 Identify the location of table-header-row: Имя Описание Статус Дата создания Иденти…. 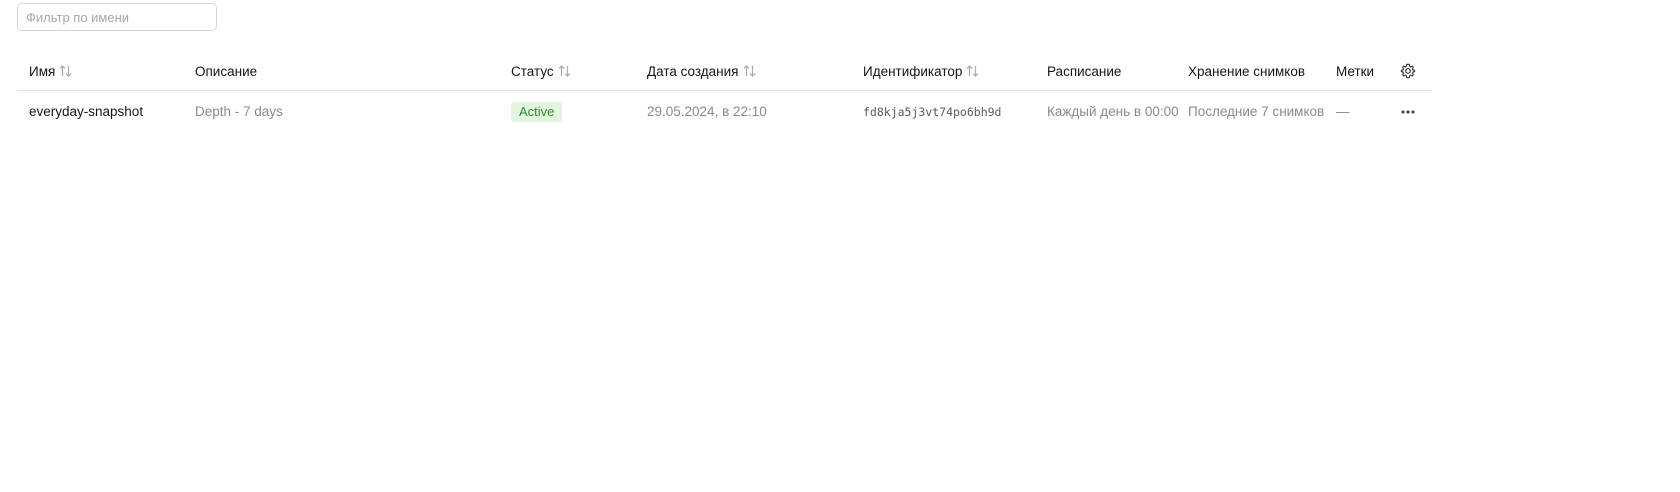
(724, 71).